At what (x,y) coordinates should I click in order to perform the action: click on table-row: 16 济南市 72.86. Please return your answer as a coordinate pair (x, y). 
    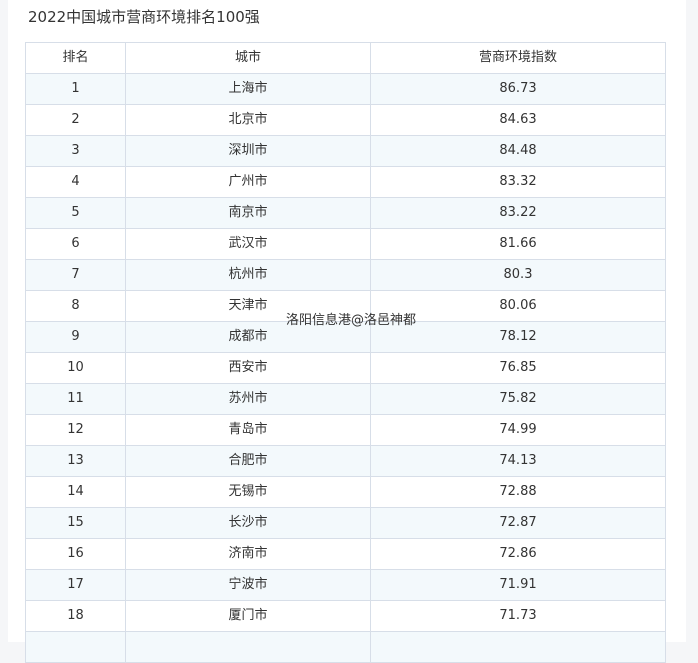
    Looking at the image, I should click on (345, 554).